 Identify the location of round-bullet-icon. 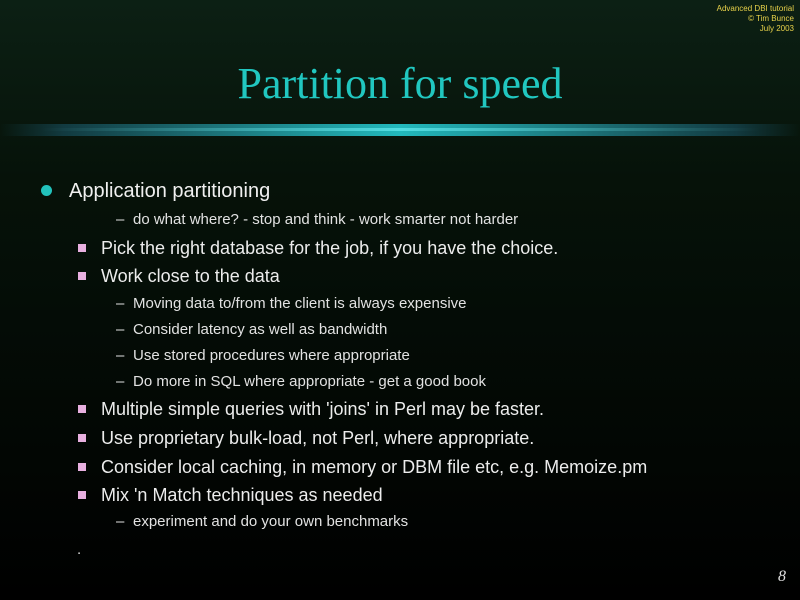
(46, 190).